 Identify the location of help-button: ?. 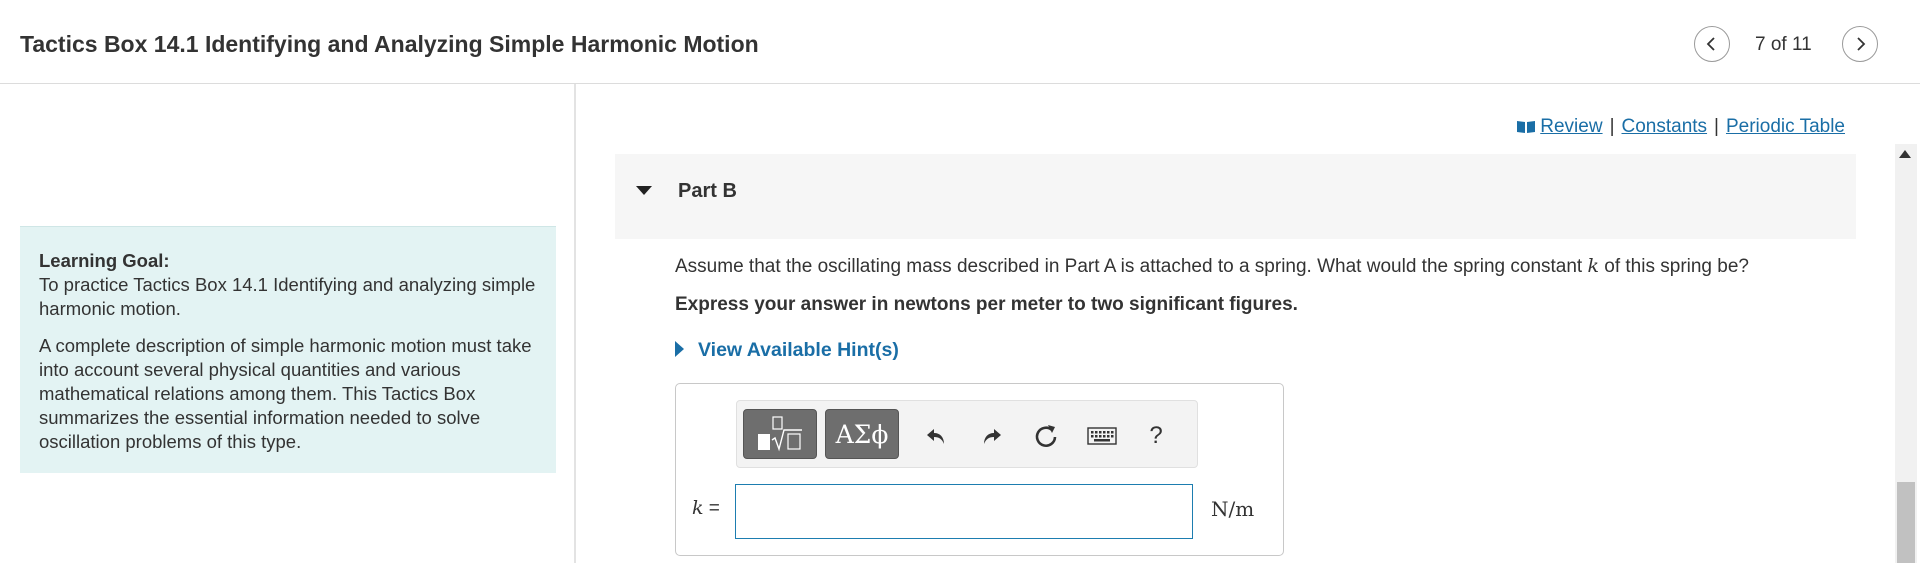
(1156, 436).